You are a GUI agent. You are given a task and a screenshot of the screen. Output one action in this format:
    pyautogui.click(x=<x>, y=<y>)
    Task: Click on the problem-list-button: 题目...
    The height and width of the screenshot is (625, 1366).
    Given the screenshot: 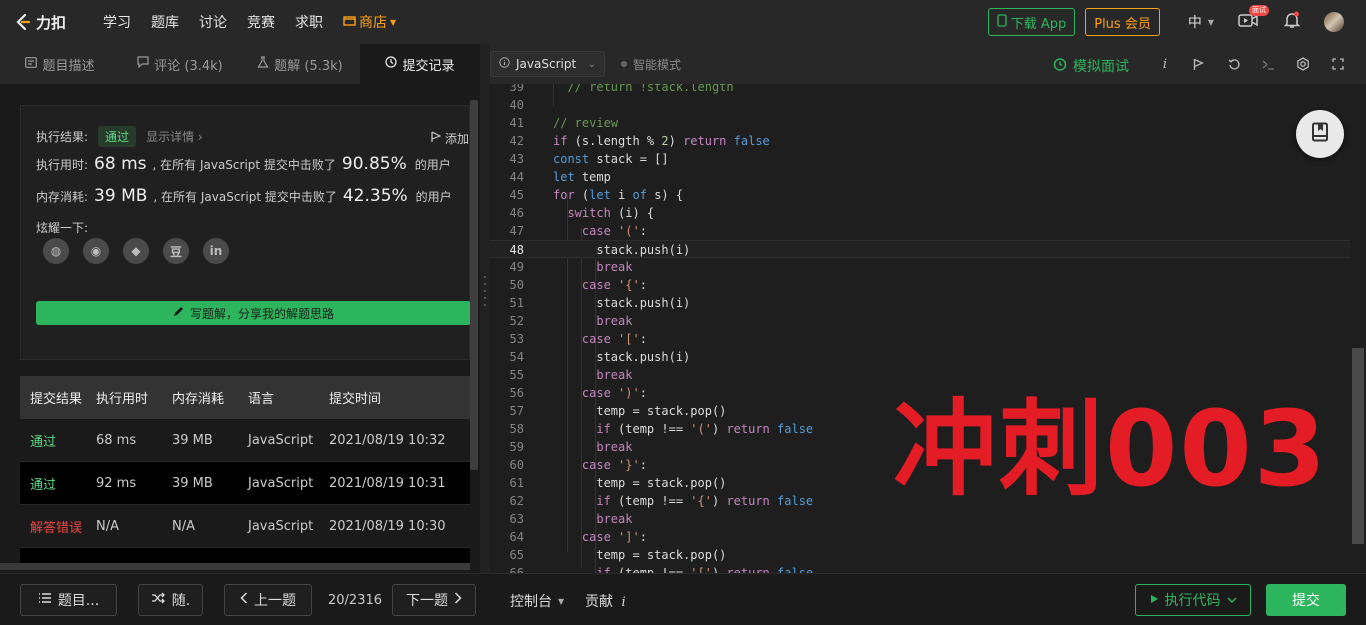 What is the action you would take?
    pyautogui.click(x=68, y=600)
    